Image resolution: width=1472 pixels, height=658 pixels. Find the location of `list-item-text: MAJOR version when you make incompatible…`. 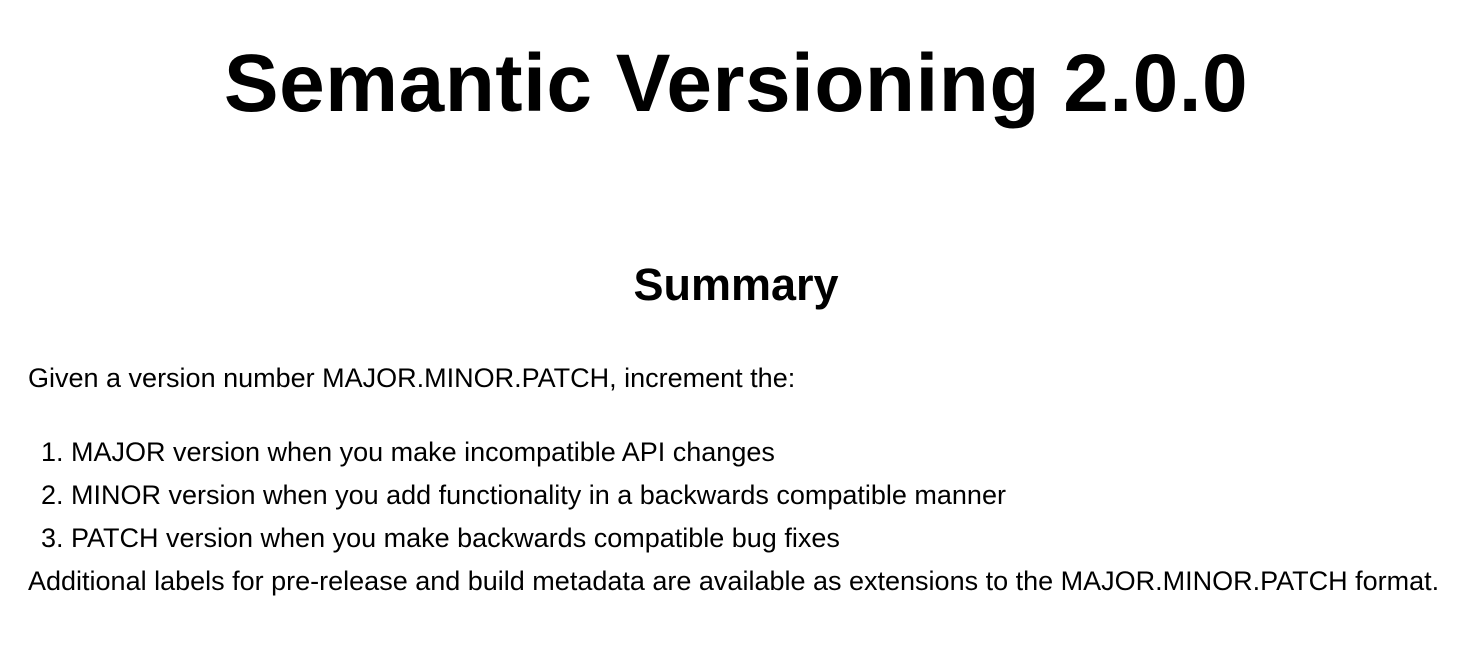

list-item-text: MAJOR version when you make incompatible… is located at coordinates (423, 452).